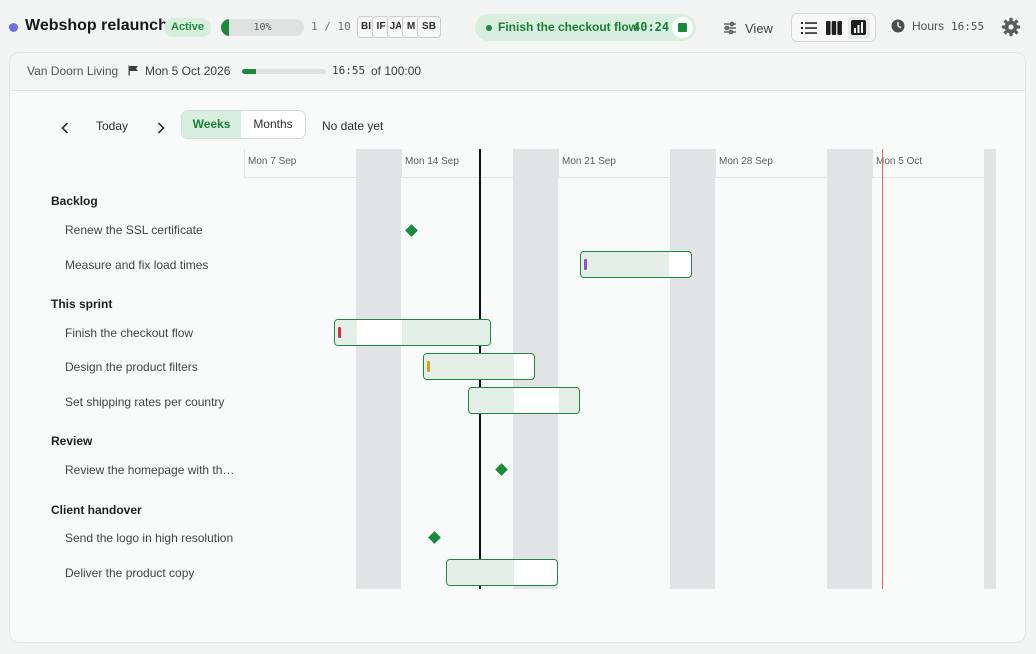 Image resolution: width=1036 pixels, height=654 pixels. Describe the element at coordinates (13, 27) in the screenshot. I see `project-color-dot` at that location.